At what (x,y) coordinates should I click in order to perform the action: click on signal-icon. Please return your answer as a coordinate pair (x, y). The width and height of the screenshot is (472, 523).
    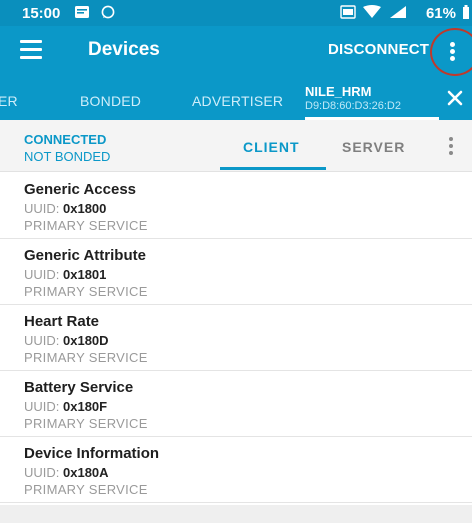
    Looking at the image, I should click on (398, 12).